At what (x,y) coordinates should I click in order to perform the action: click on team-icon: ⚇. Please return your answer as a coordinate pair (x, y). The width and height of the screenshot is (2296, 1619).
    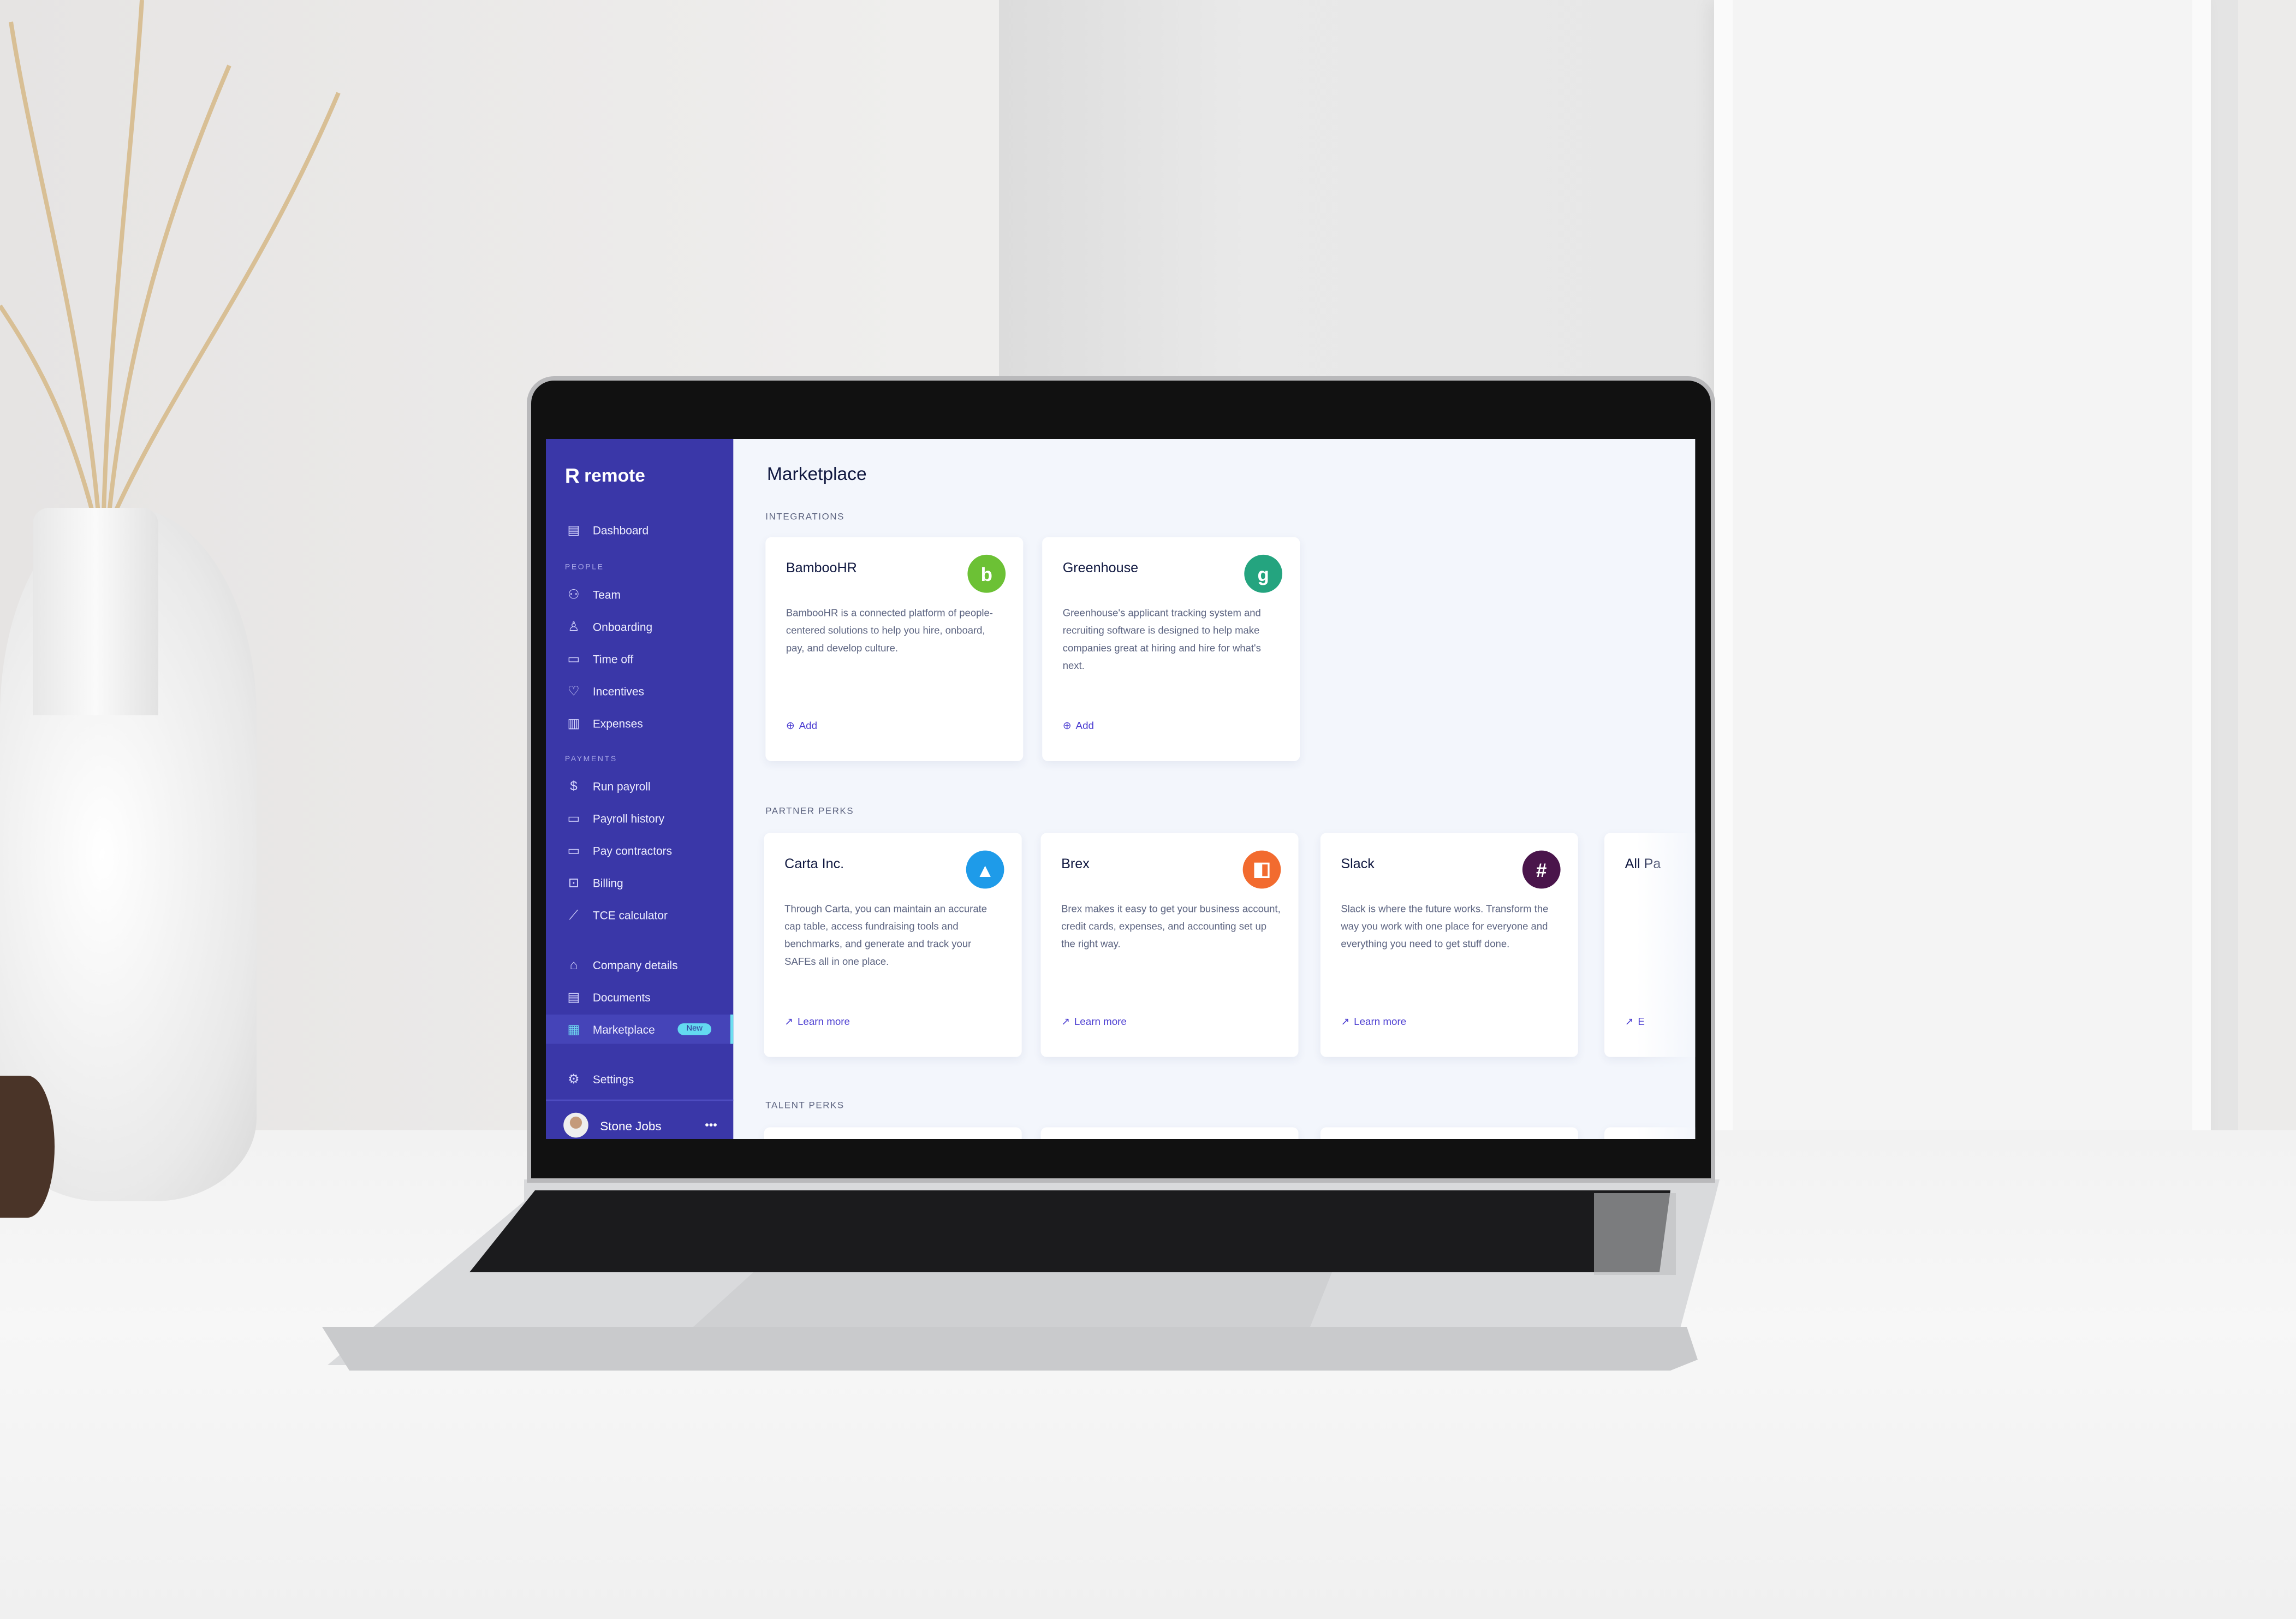
    Looking at the image, I should click on (574, 594).